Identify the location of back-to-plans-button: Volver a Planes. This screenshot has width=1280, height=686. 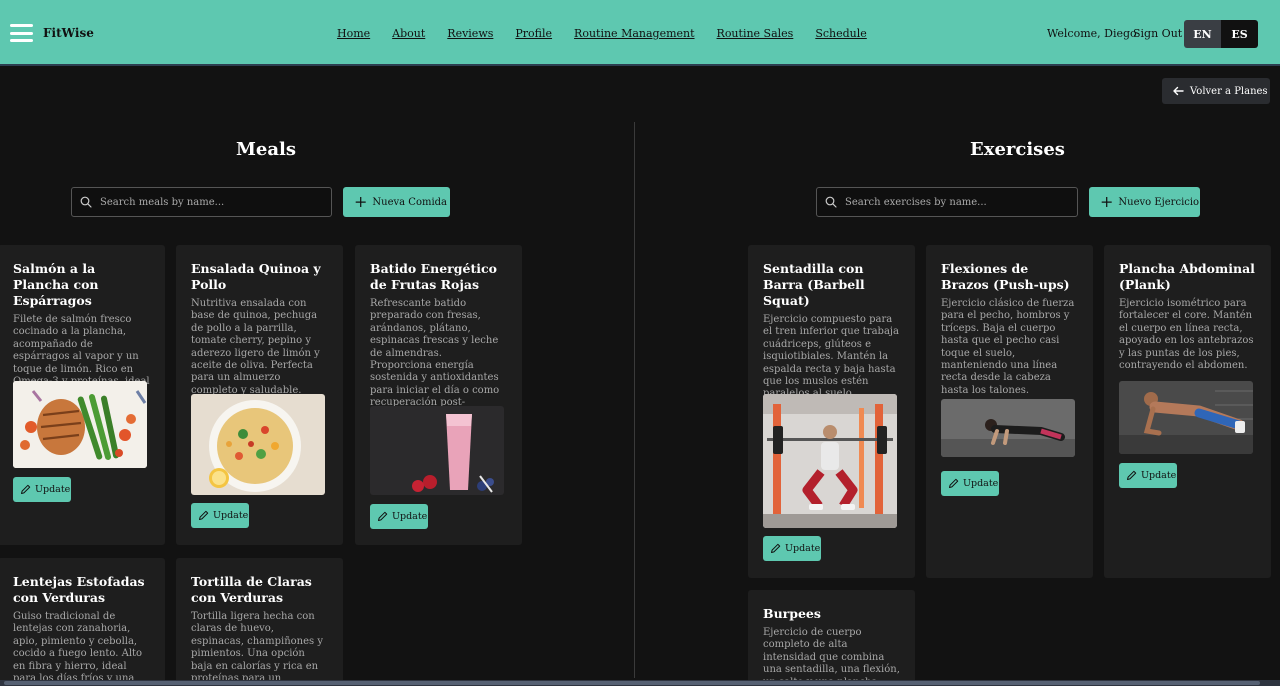
(1216, 91).